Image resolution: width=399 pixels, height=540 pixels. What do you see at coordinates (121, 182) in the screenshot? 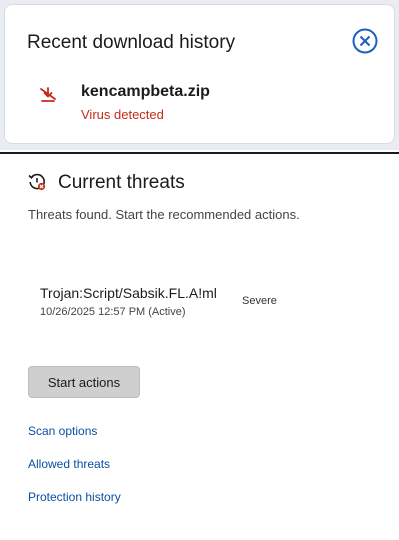
I see `threats-title: Current threats` at bounding box center [121, 182].